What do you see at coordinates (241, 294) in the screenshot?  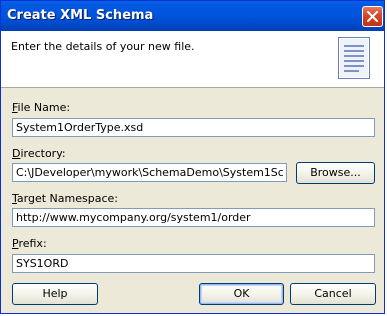 I see `ok-button: OK` at bounding box center [241, 294].